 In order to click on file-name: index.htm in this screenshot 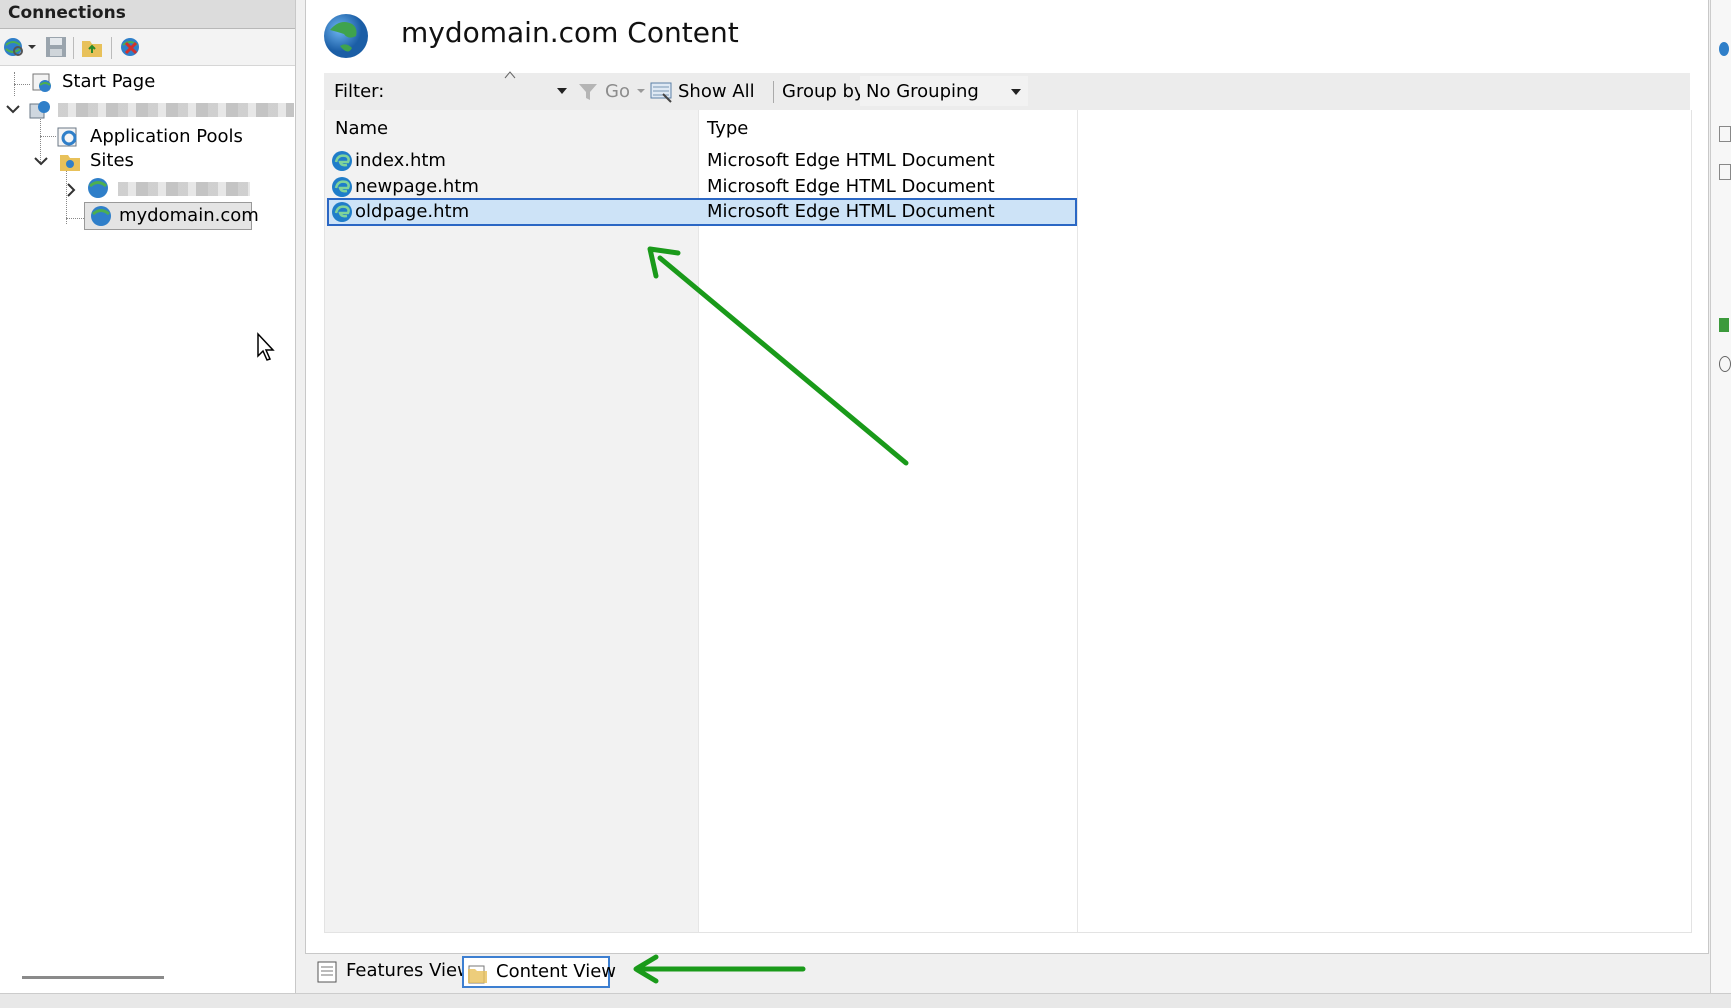, I will do `click(400, 160)`.